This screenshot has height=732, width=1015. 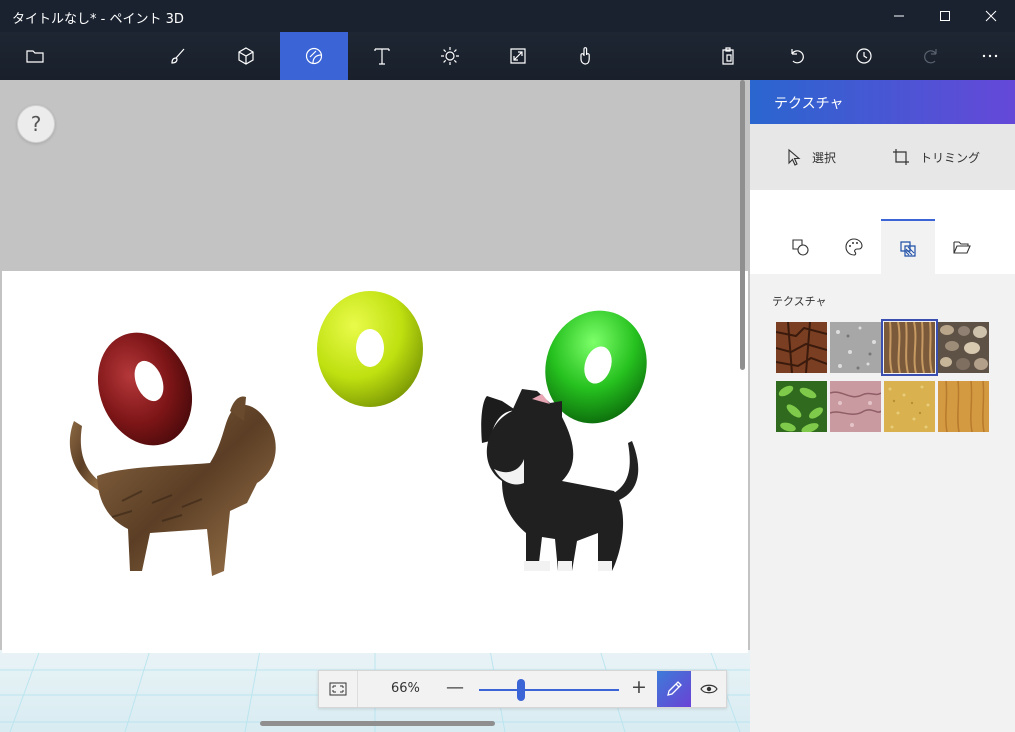 I want to click on selection-row: 選択 トリミング, so click(x=882, y=157).